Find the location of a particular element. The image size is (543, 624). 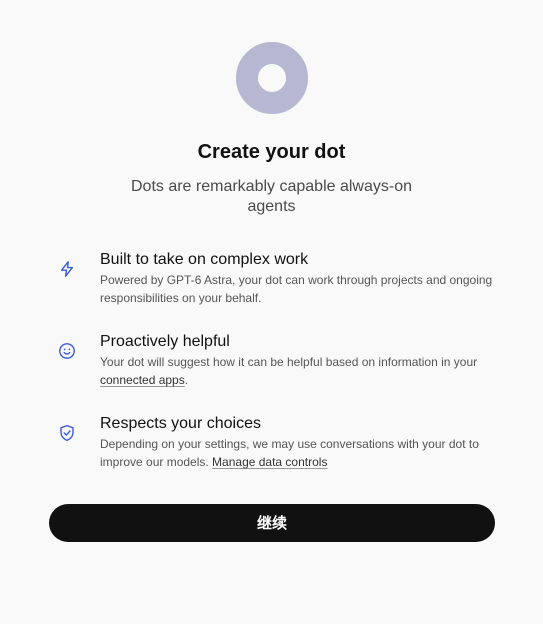

continue-button: 继续 is located at coordinates (272, 523).